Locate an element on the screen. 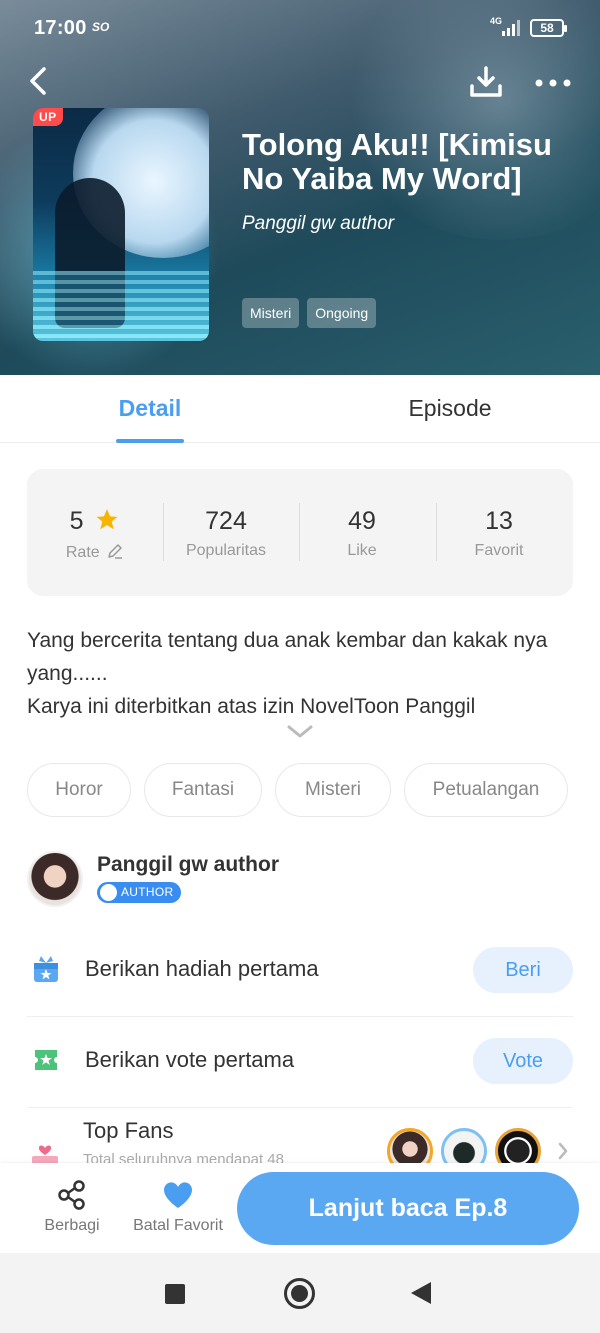 The width and height of the screenshot is (600, 1333). vote-text: Berikan vote pertama is located at coordinates (190, 1059).